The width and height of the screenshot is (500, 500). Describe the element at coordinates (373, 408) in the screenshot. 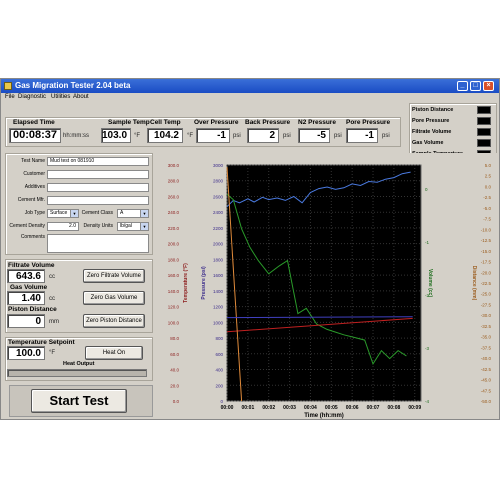

I see `x-tick-label: 00:07` at that location.